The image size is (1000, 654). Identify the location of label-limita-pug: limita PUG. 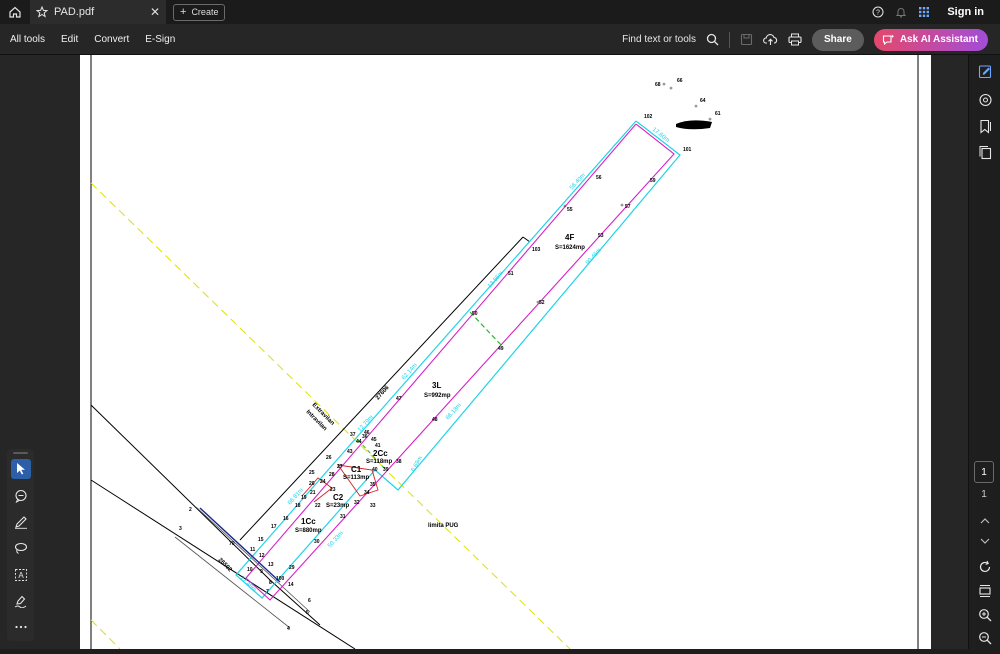
(443, 526).